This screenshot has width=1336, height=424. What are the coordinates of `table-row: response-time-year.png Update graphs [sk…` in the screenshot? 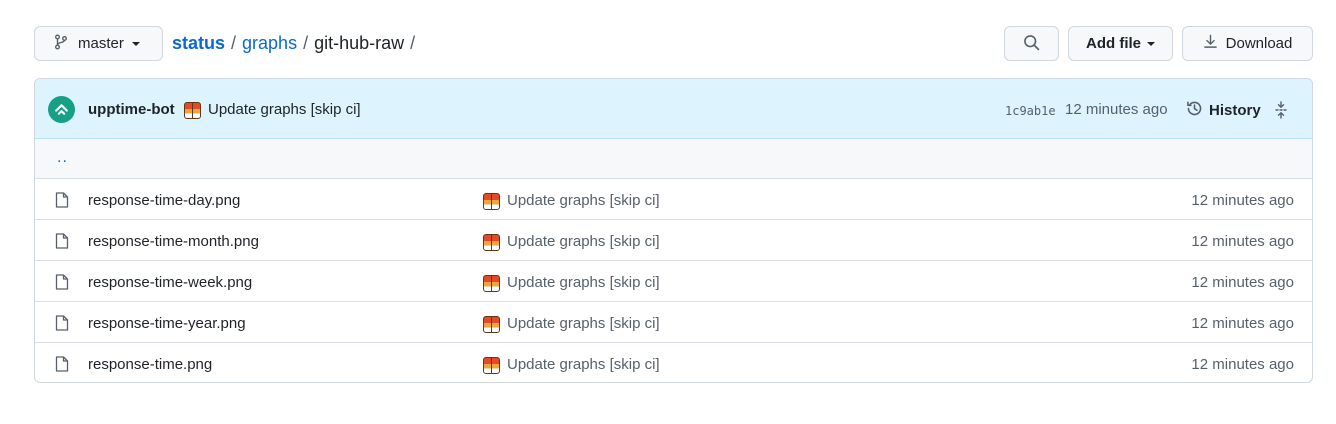 It's located at (673, 322).